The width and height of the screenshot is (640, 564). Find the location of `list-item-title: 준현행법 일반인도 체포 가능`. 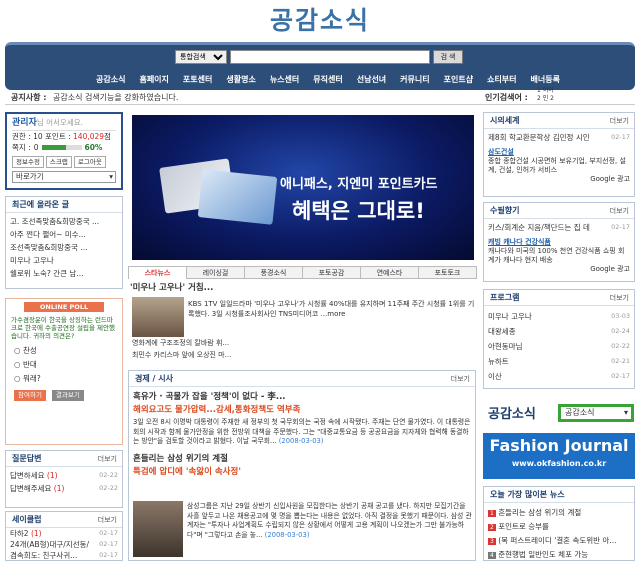

list-item-title: 준현행법 일반인도 체포 가능 is located at coordinates (543, 554).